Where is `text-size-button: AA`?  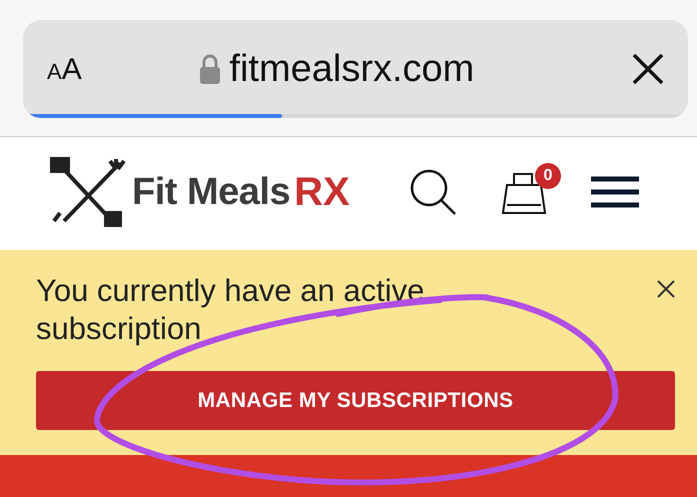 text-size-button: AA is located at coordinates (52, 69).